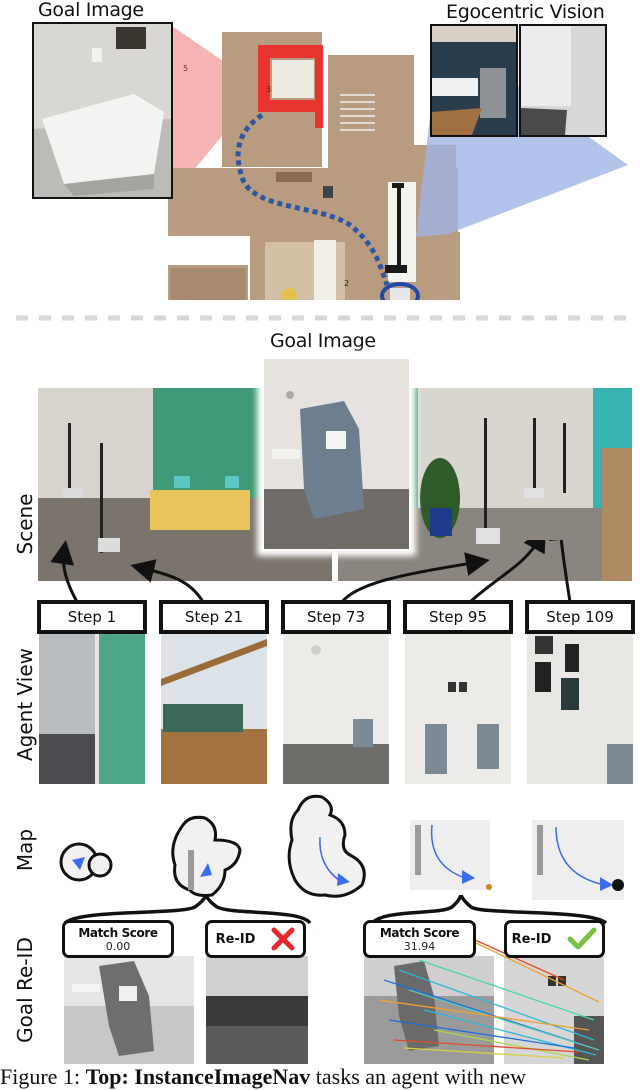 Image resolution: width=640 pixels, height=1090 pixels. I want to click on step-label-21: Step 21, so click(214, 617).